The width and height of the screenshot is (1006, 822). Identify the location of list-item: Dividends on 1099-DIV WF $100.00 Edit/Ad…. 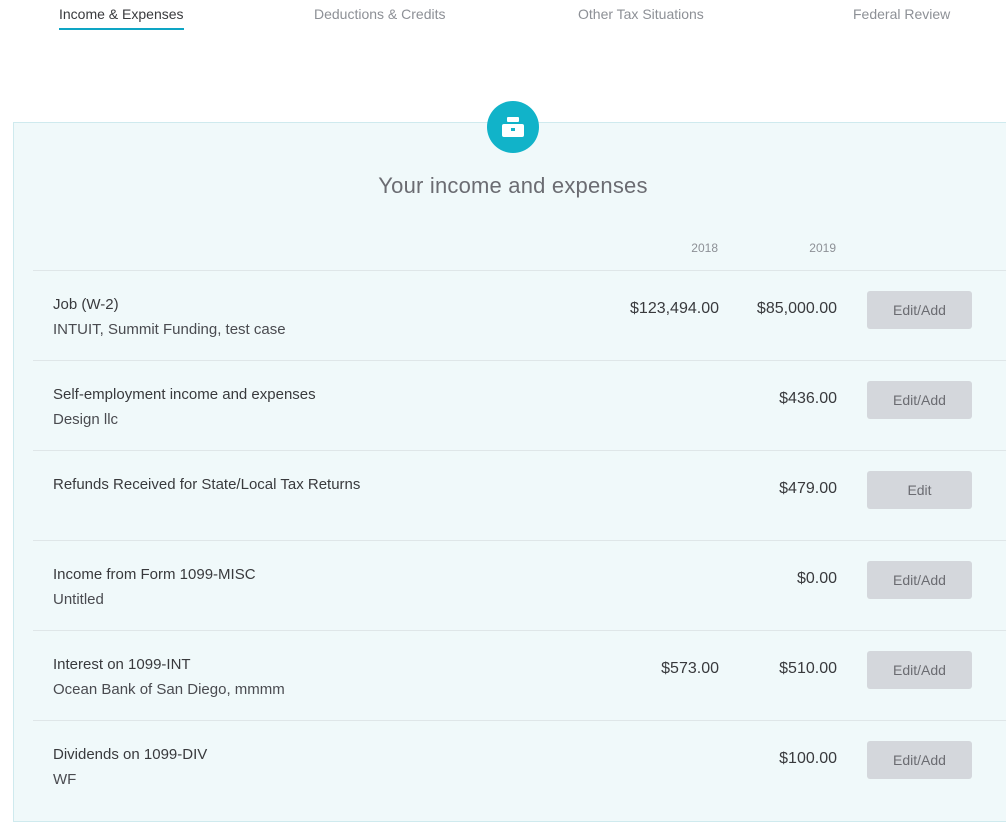
(519, 765).